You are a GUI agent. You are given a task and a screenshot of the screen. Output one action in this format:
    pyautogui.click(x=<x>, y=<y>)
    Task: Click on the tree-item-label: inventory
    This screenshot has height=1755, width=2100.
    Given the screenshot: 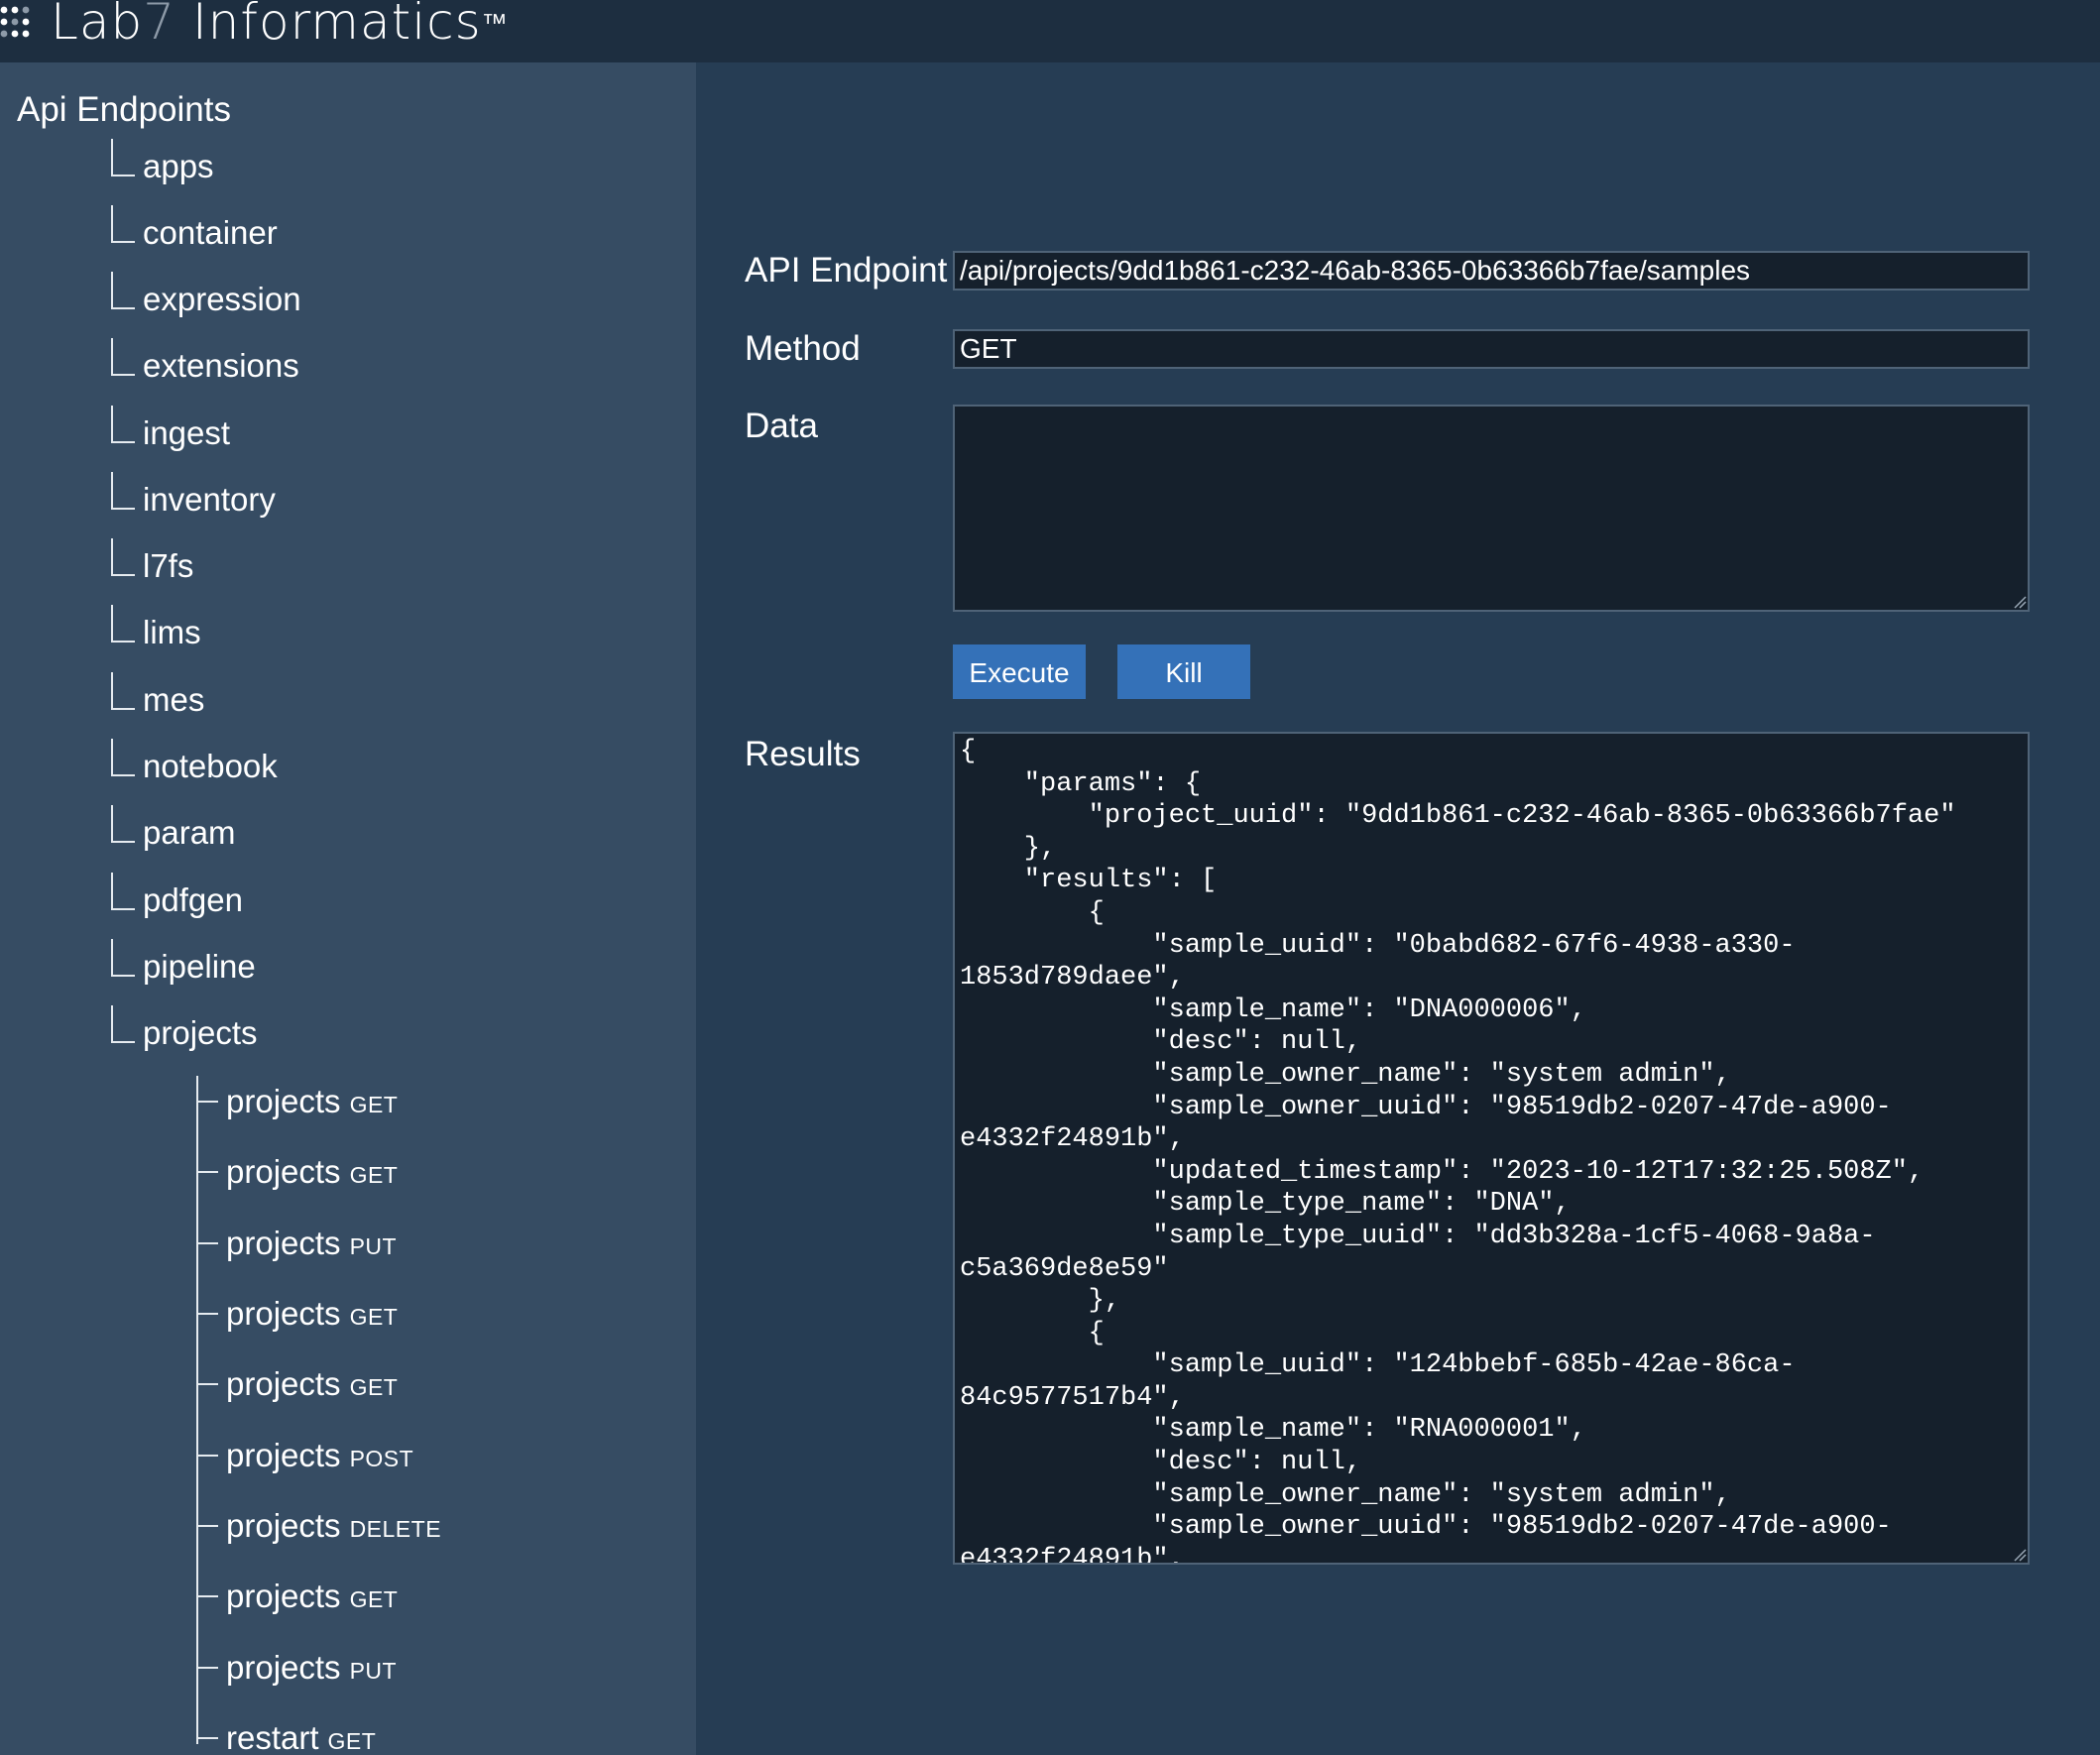 What is the action you would take?
    pyautogui.click(x=209, y=499)
    